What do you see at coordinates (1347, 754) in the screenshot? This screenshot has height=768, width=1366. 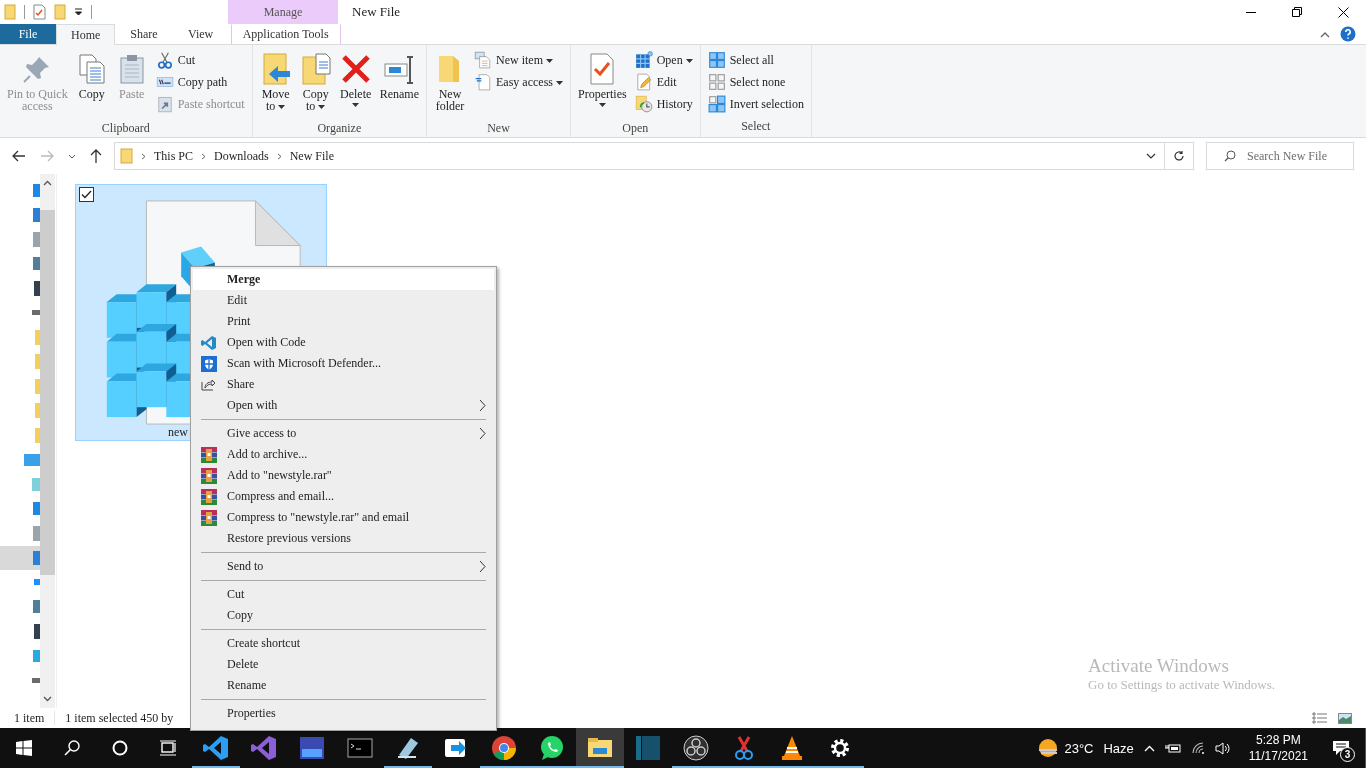 I see `notification-count: 3` at bounding box center [1347, 754].